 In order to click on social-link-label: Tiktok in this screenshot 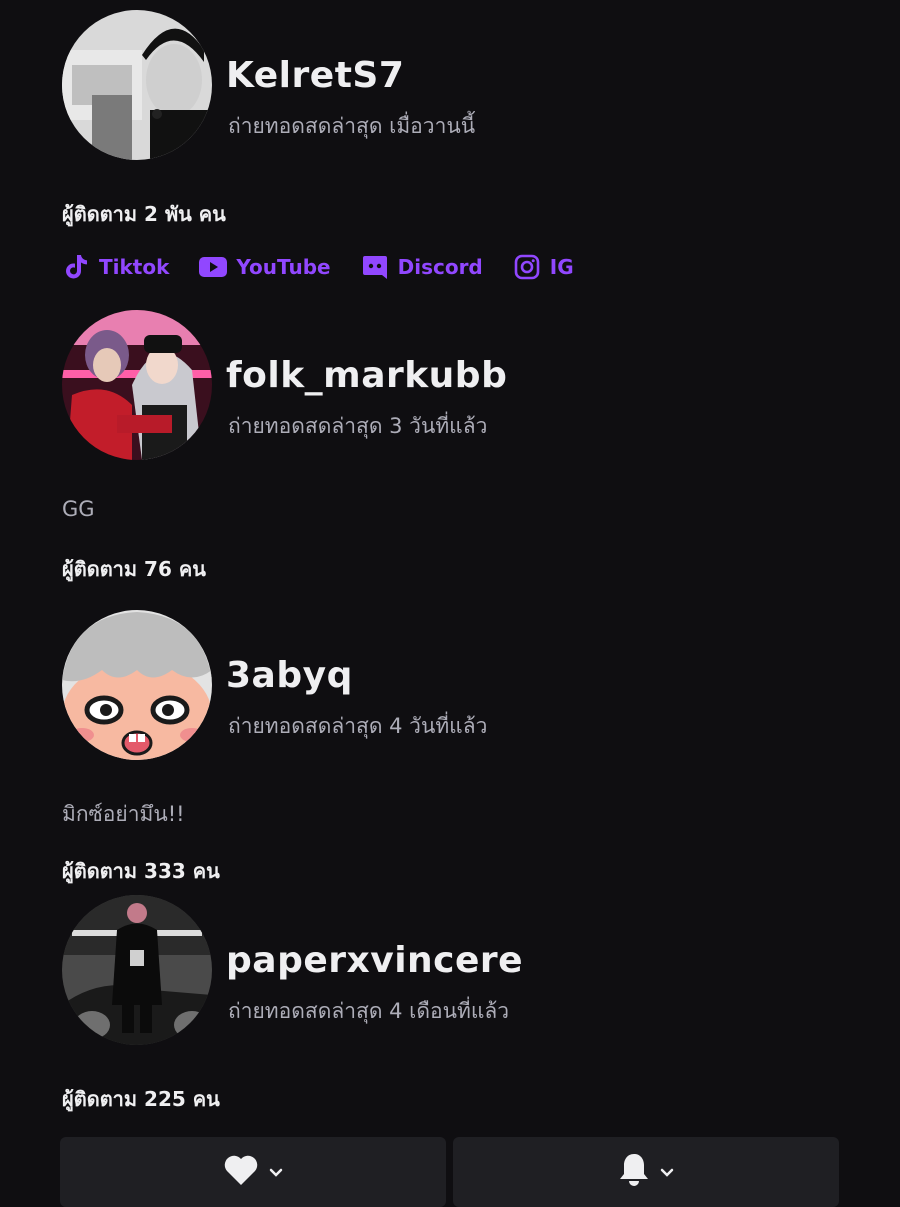, I will do `click(134, 267)`.